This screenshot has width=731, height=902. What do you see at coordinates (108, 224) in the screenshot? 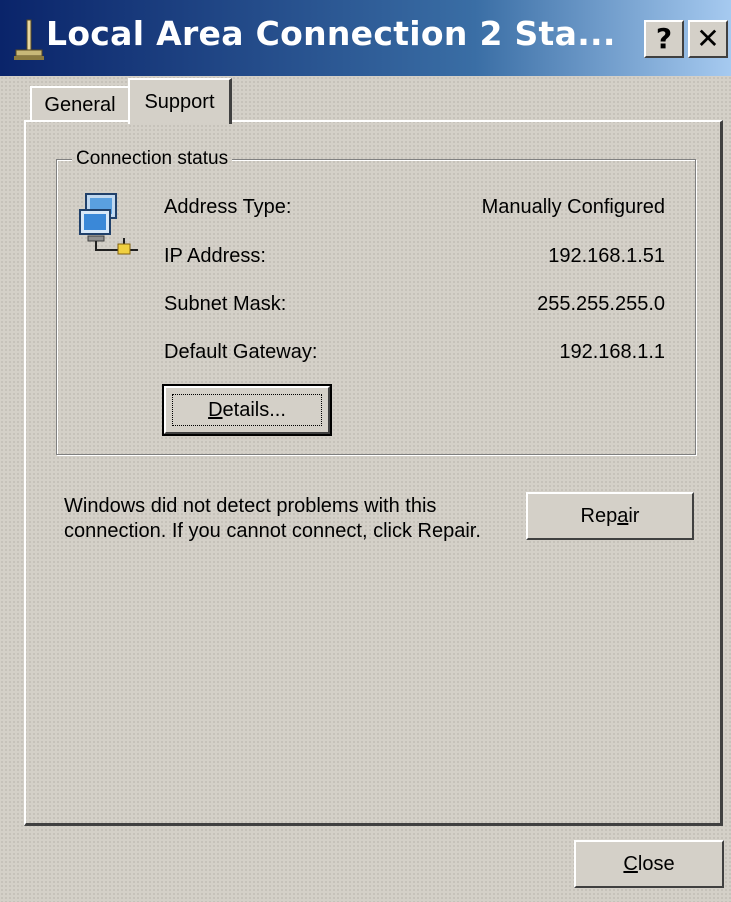
I see `network-computers-icon` at bounding box center [108, 224].